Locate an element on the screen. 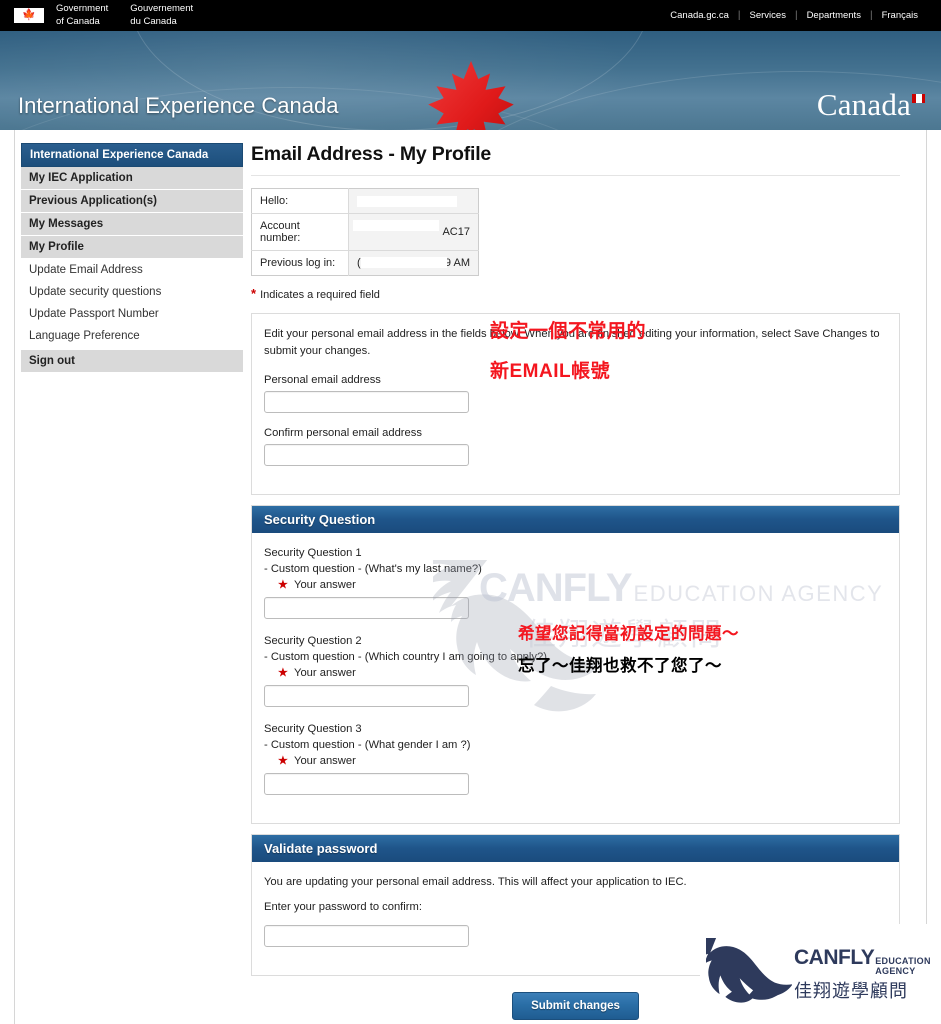 This screenshot has height=1024, width=941. table-row: Hello: is located at coordinates (365, 201).